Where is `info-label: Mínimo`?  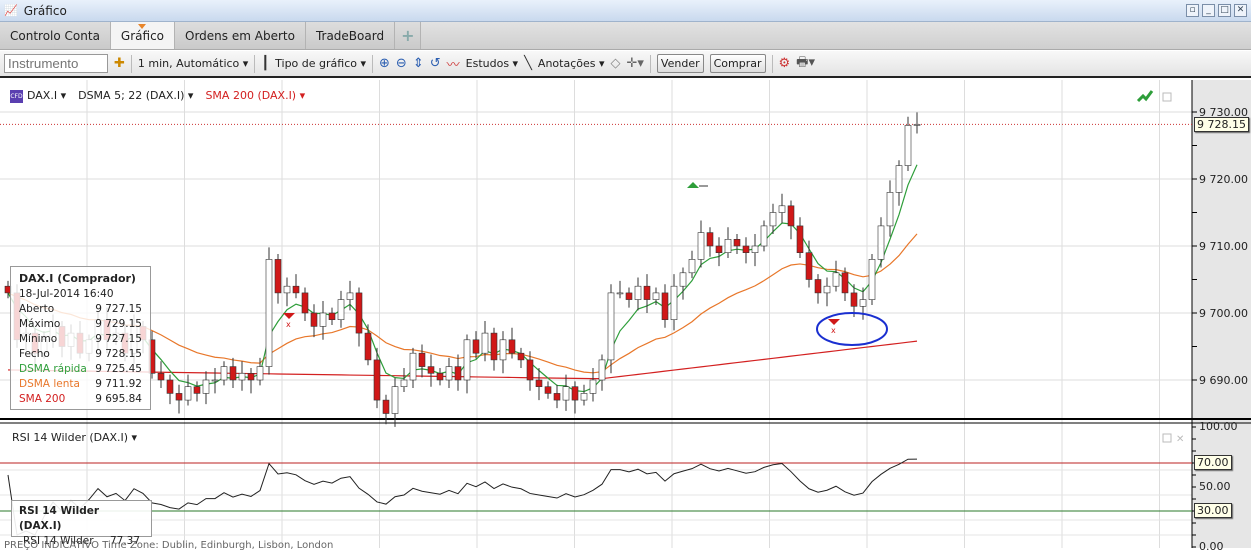 info-label: Mínimo is located at coordinates (38, 339).